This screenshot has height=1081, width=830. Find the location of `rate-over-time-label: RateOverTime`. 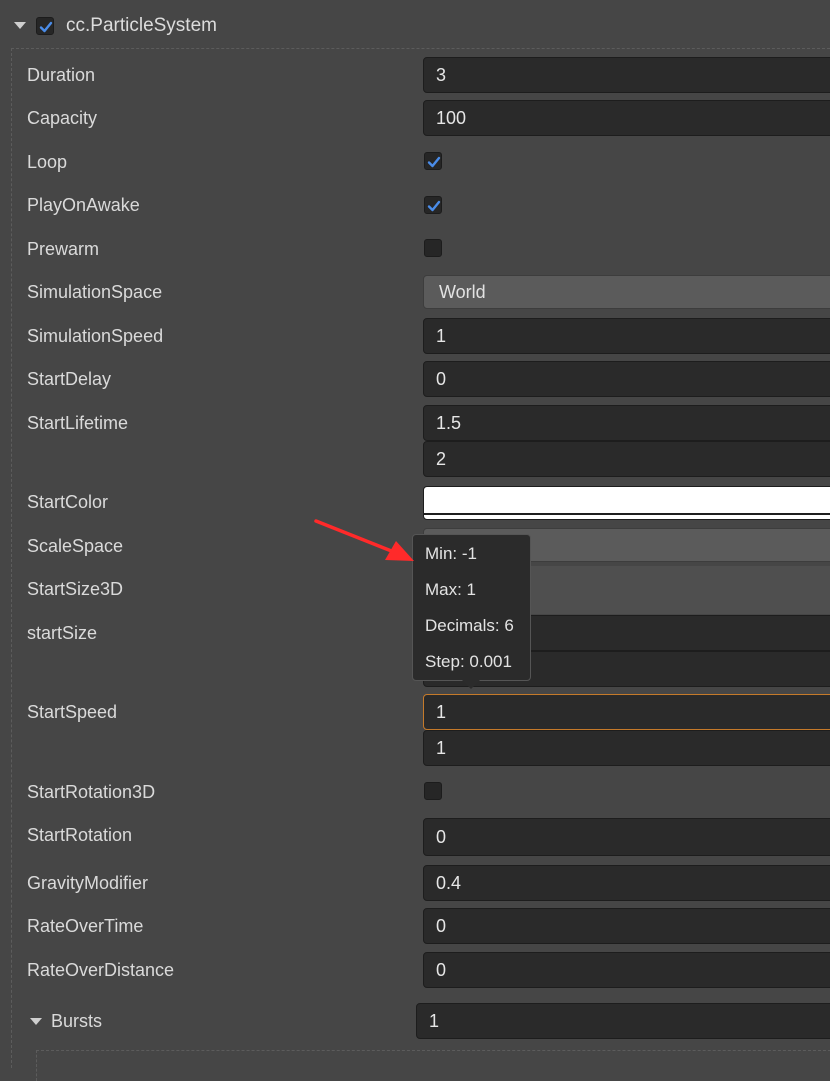

rate-over-time-label: RateOverTime is located at coordinates (85, 926).